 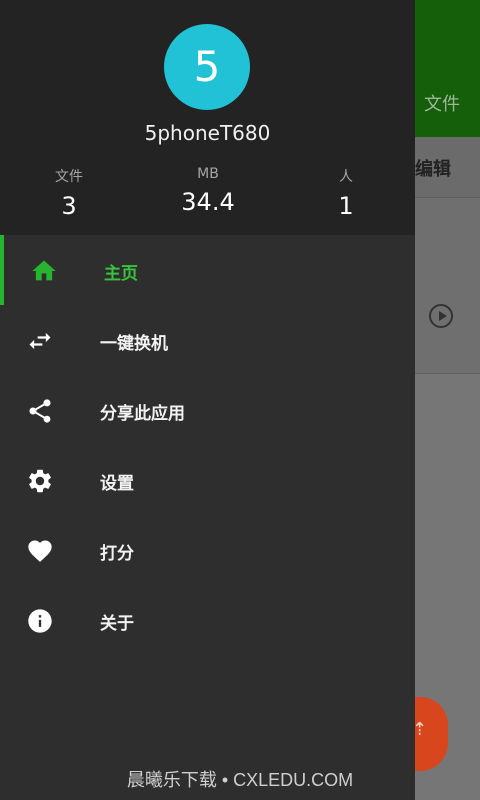 I want to click on menu-item-about: 关于, so click(x=207, y=620).